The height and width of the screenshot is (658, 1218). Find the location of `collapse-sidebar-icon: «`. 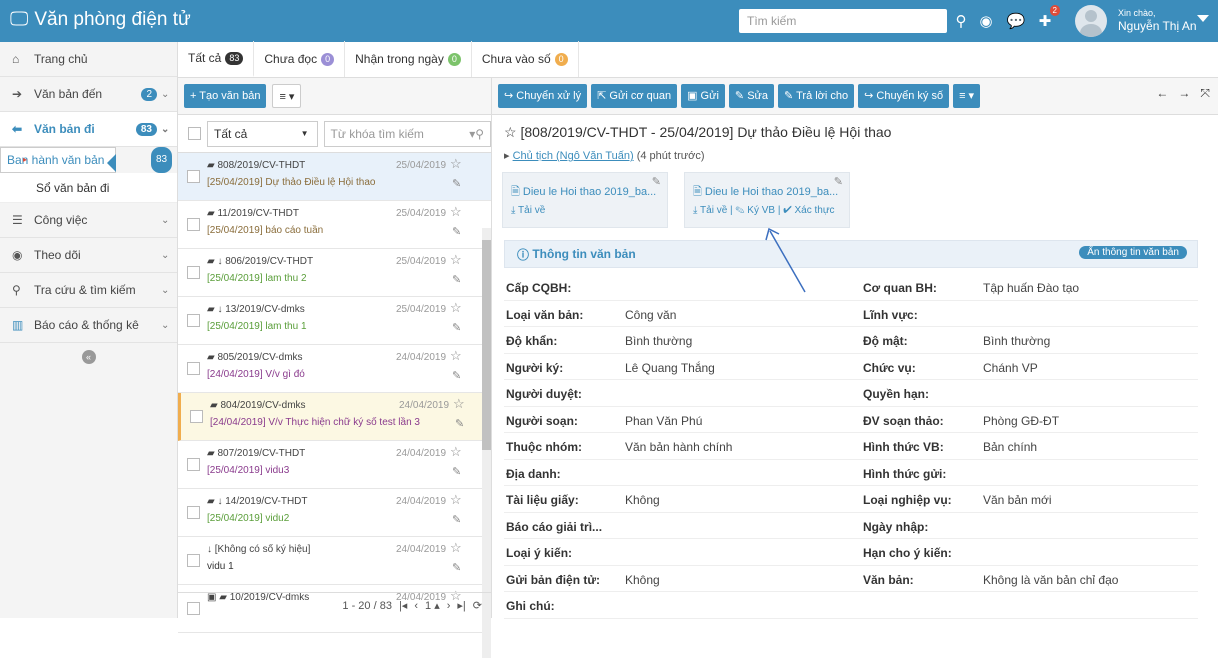

collapse-sidebar-icon: « is located at coordinates (88, 357).